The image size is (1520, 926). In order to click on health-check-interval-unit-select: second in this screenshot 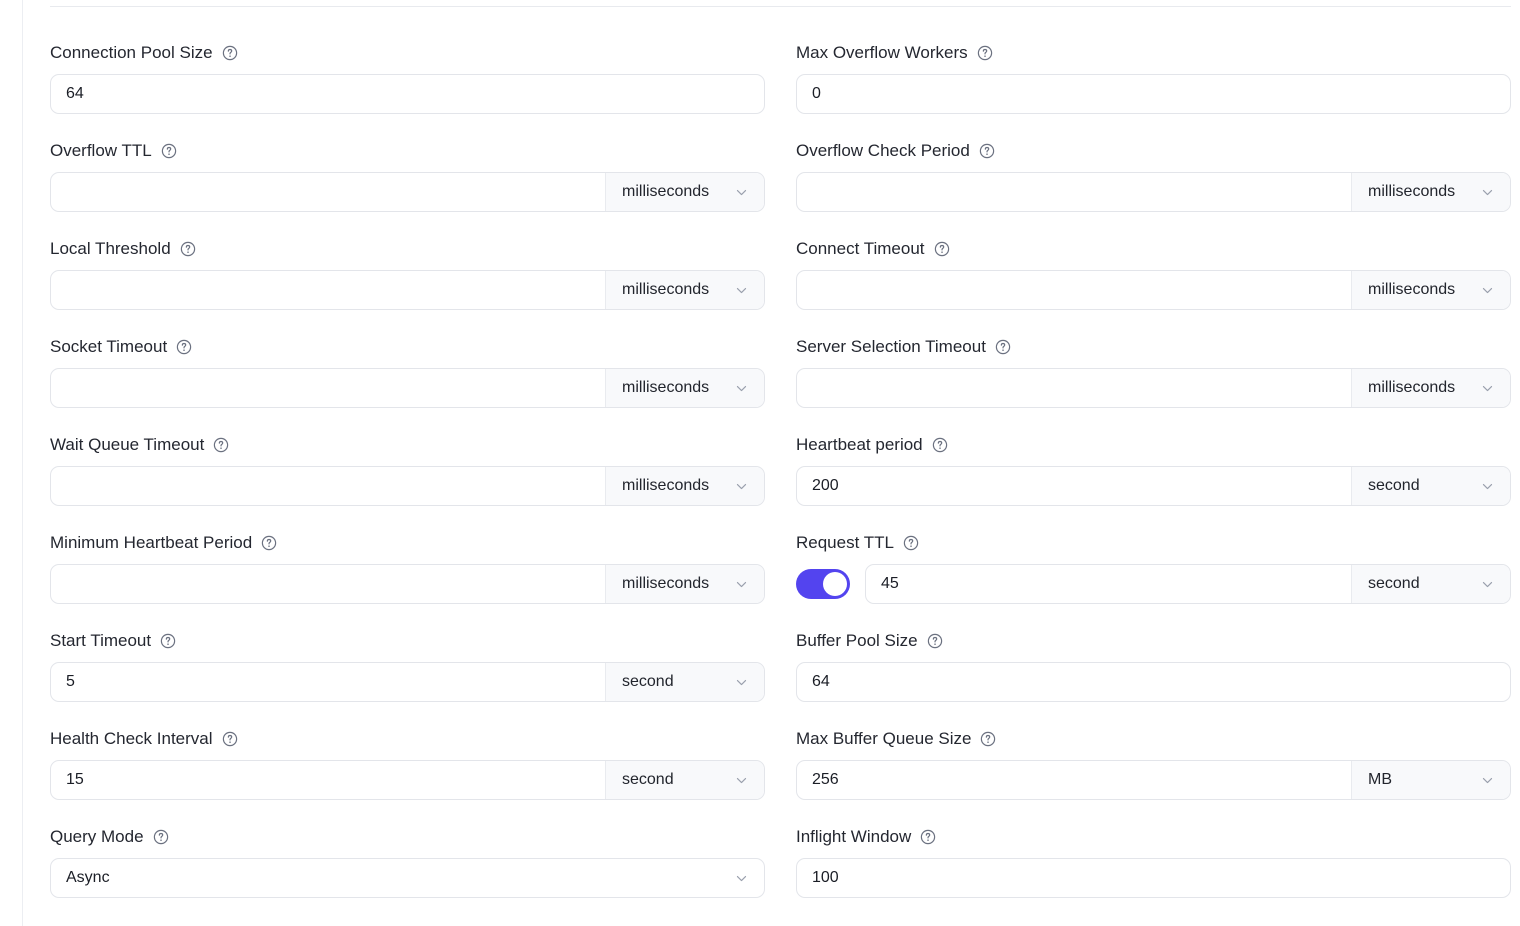, I will do `click(684, 780)`.